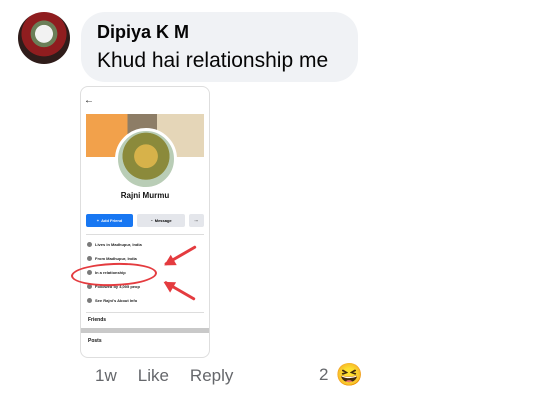 The height and width of the screenshot is (400, 535). I want to click on home-icon, so click(89, 244).